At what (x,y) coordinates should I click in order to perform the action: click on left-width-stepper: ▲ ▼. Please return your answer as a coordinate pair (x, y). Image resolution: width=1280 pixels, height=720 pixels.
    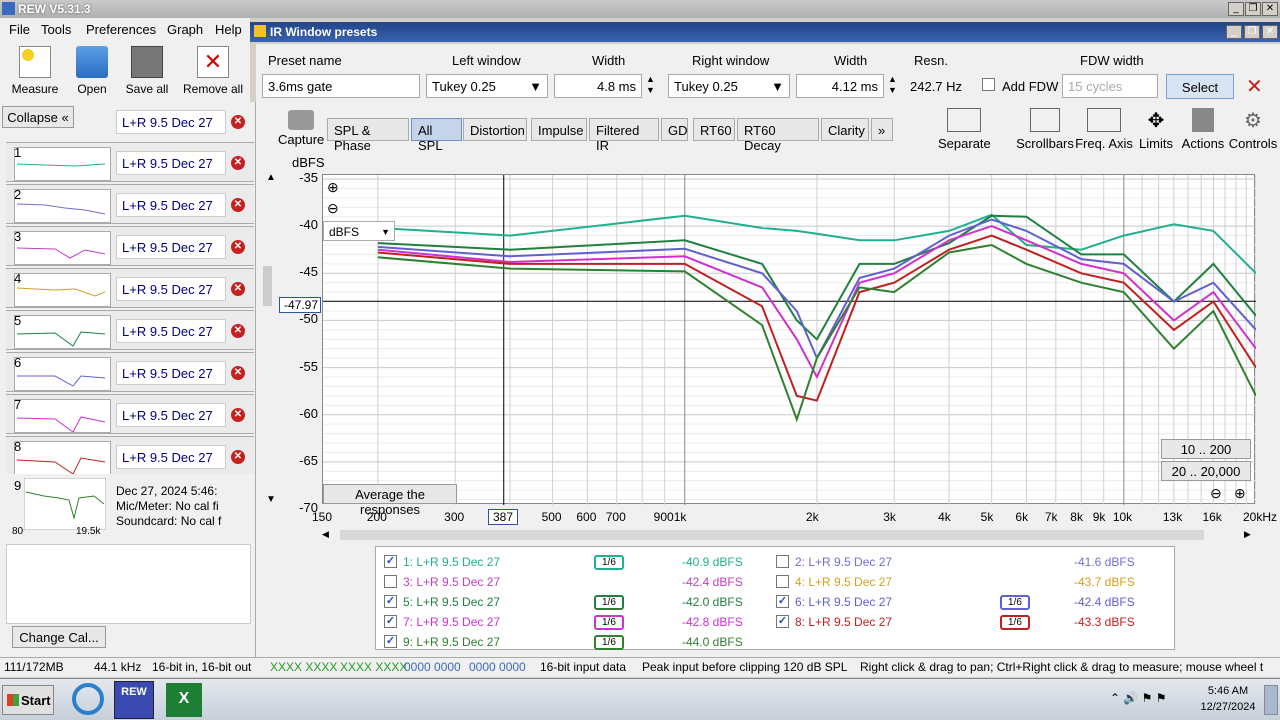
    Looking at the image, I should click on (650, 85).